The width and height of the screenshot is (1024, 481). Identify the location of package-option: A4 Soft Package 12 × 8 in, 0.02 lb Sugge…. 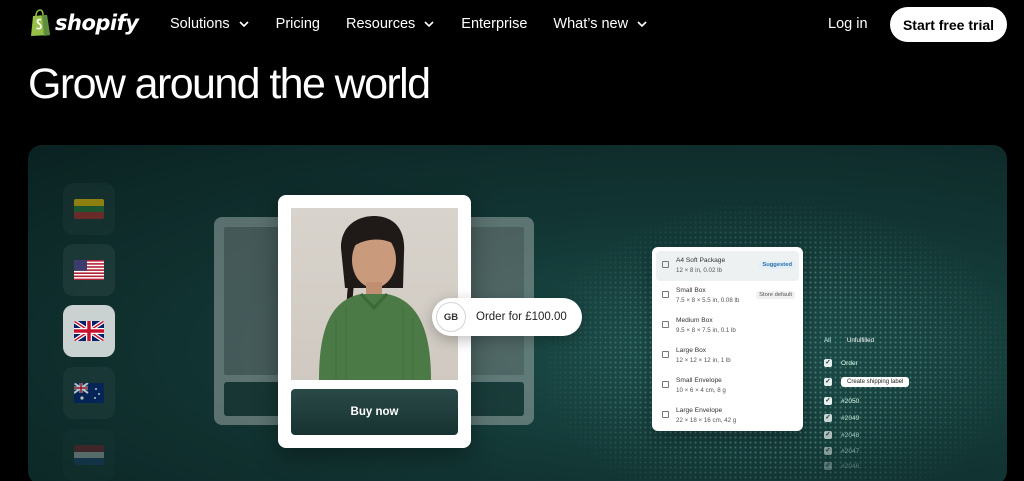
(727, 266).